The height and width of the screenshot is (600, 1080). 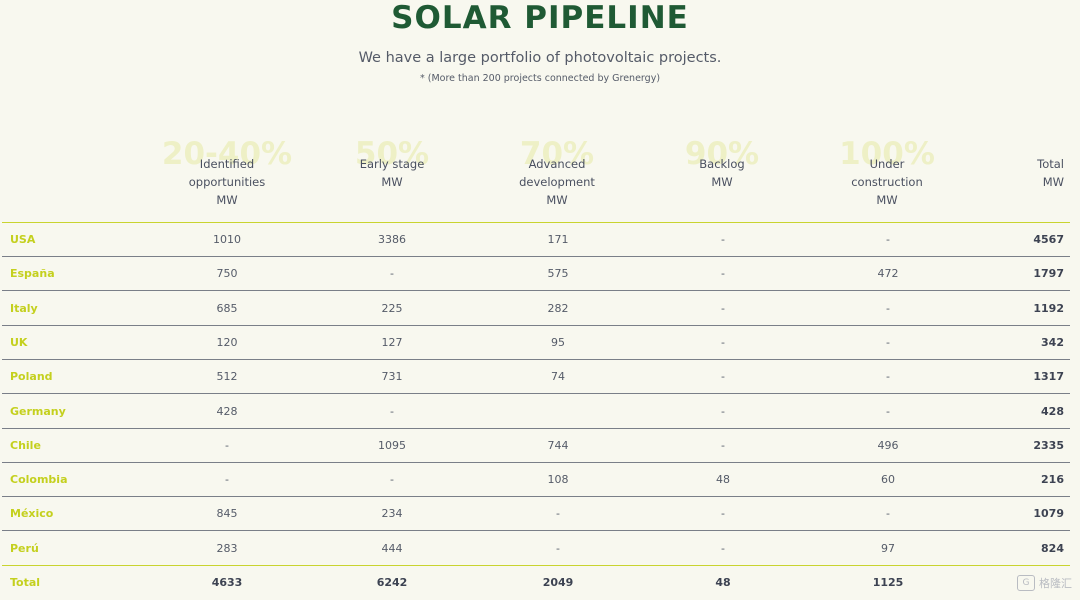 I want to click on country-name: Germany, so click(x=38, y=411).